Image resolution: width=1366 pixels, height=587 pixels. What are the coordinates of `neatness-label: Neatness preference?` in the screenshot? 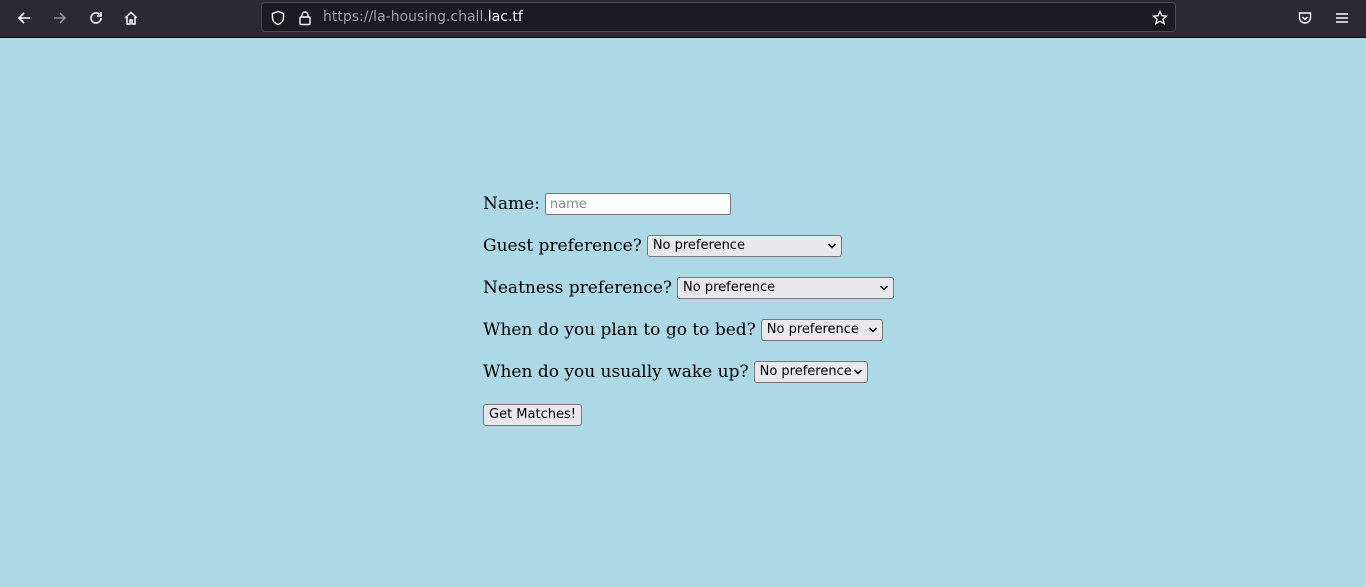 It's located at (578, 288).